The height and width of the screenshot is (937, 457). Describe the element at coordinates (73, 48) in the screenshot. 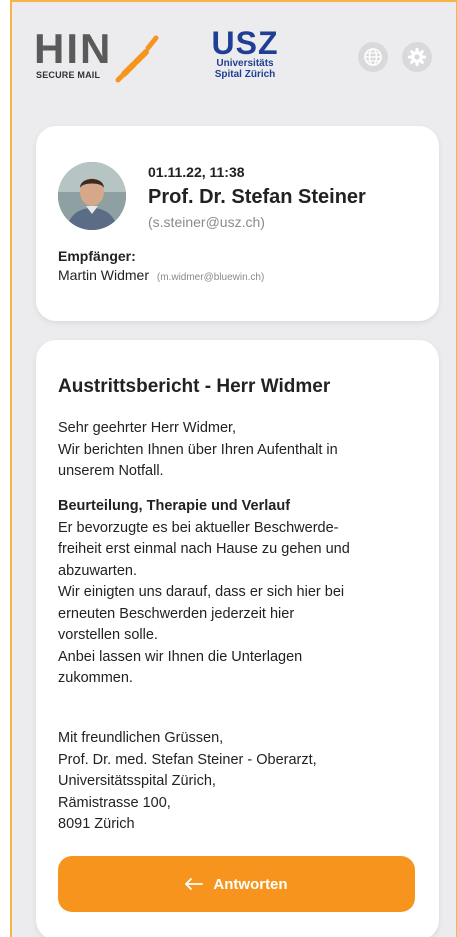

I see `hin-logo-text: HIN` at that location.